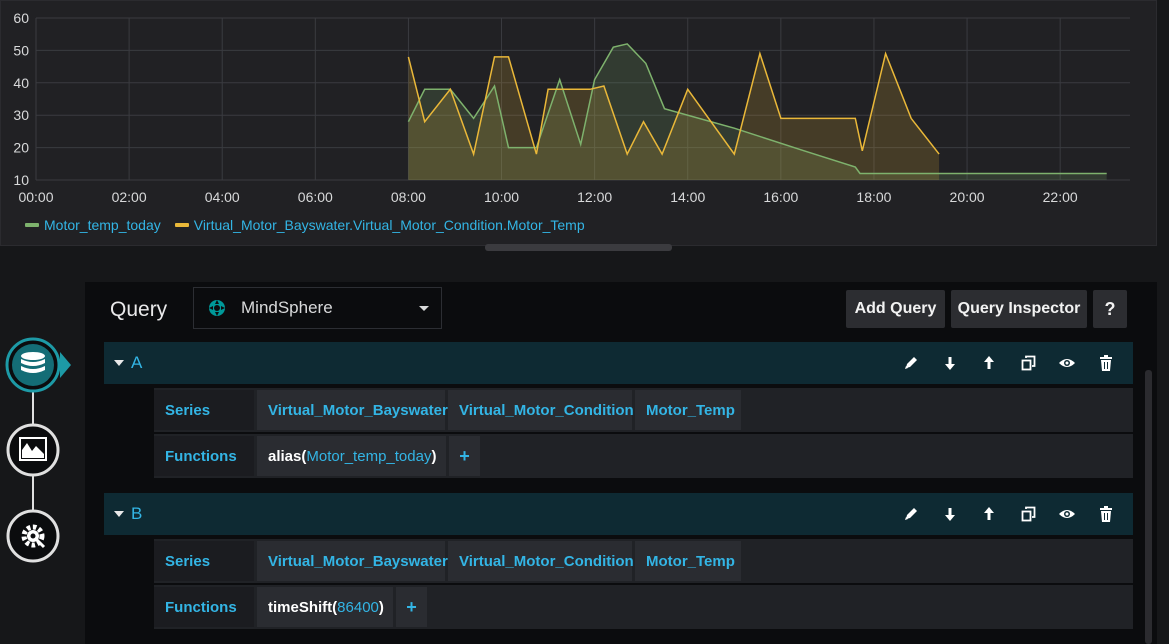 Image resolution: width=1169 pixels, height=644 pixels. Describe the element at coordinates (137, 362) in the screenshot. I see `query-letter: A` at that location.